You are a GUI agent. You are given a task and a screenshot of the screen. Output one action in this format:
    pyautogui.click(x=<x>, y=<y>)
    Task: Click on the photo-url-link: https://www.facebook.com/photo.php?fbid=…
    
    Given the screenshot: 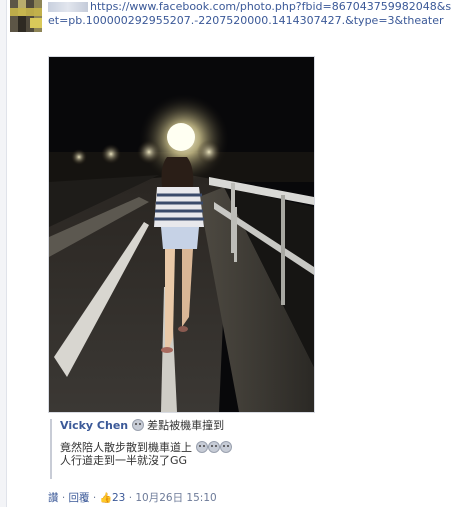 What is the action you would take?
    pyautogui.click(x=249, y=13)
    